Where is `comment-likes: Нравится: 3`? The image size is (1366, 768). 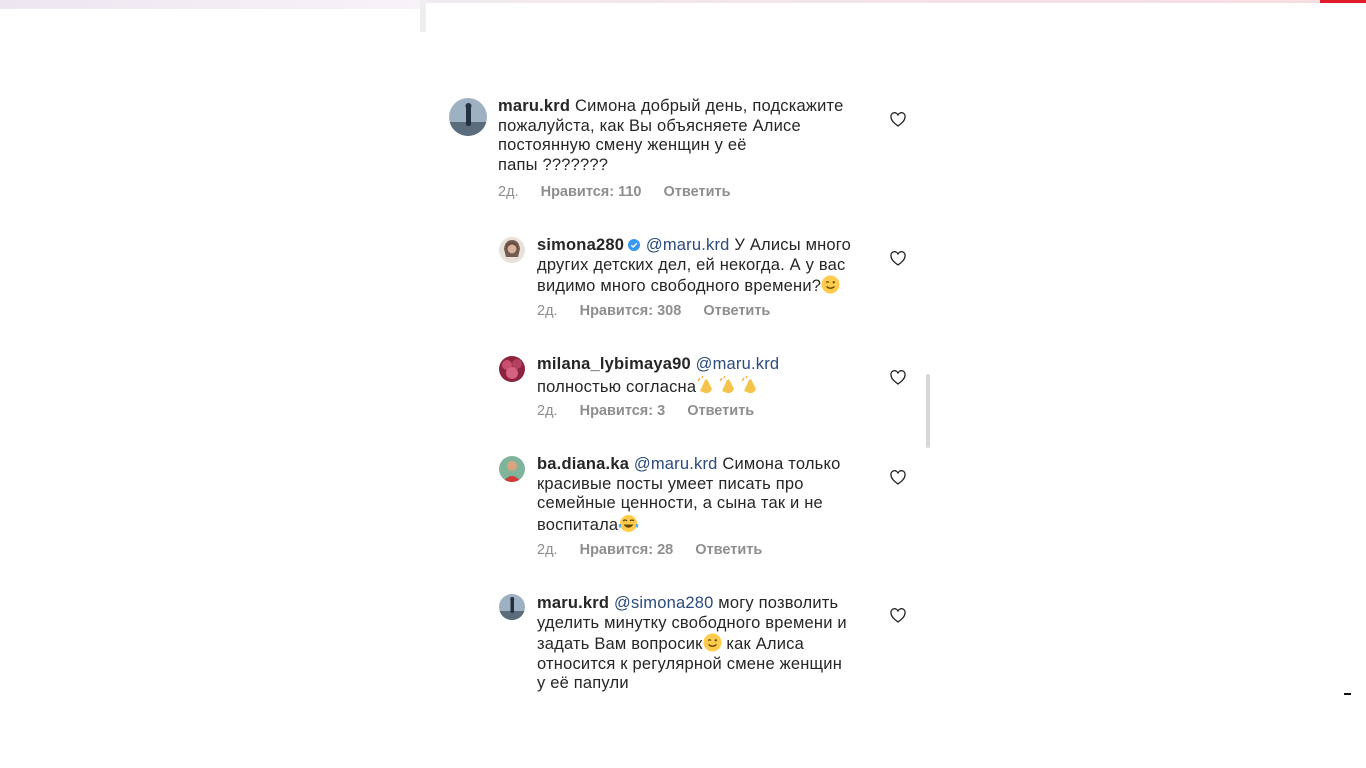
comment-likes: Нравится: 3 is located at coordinates (623, 411).